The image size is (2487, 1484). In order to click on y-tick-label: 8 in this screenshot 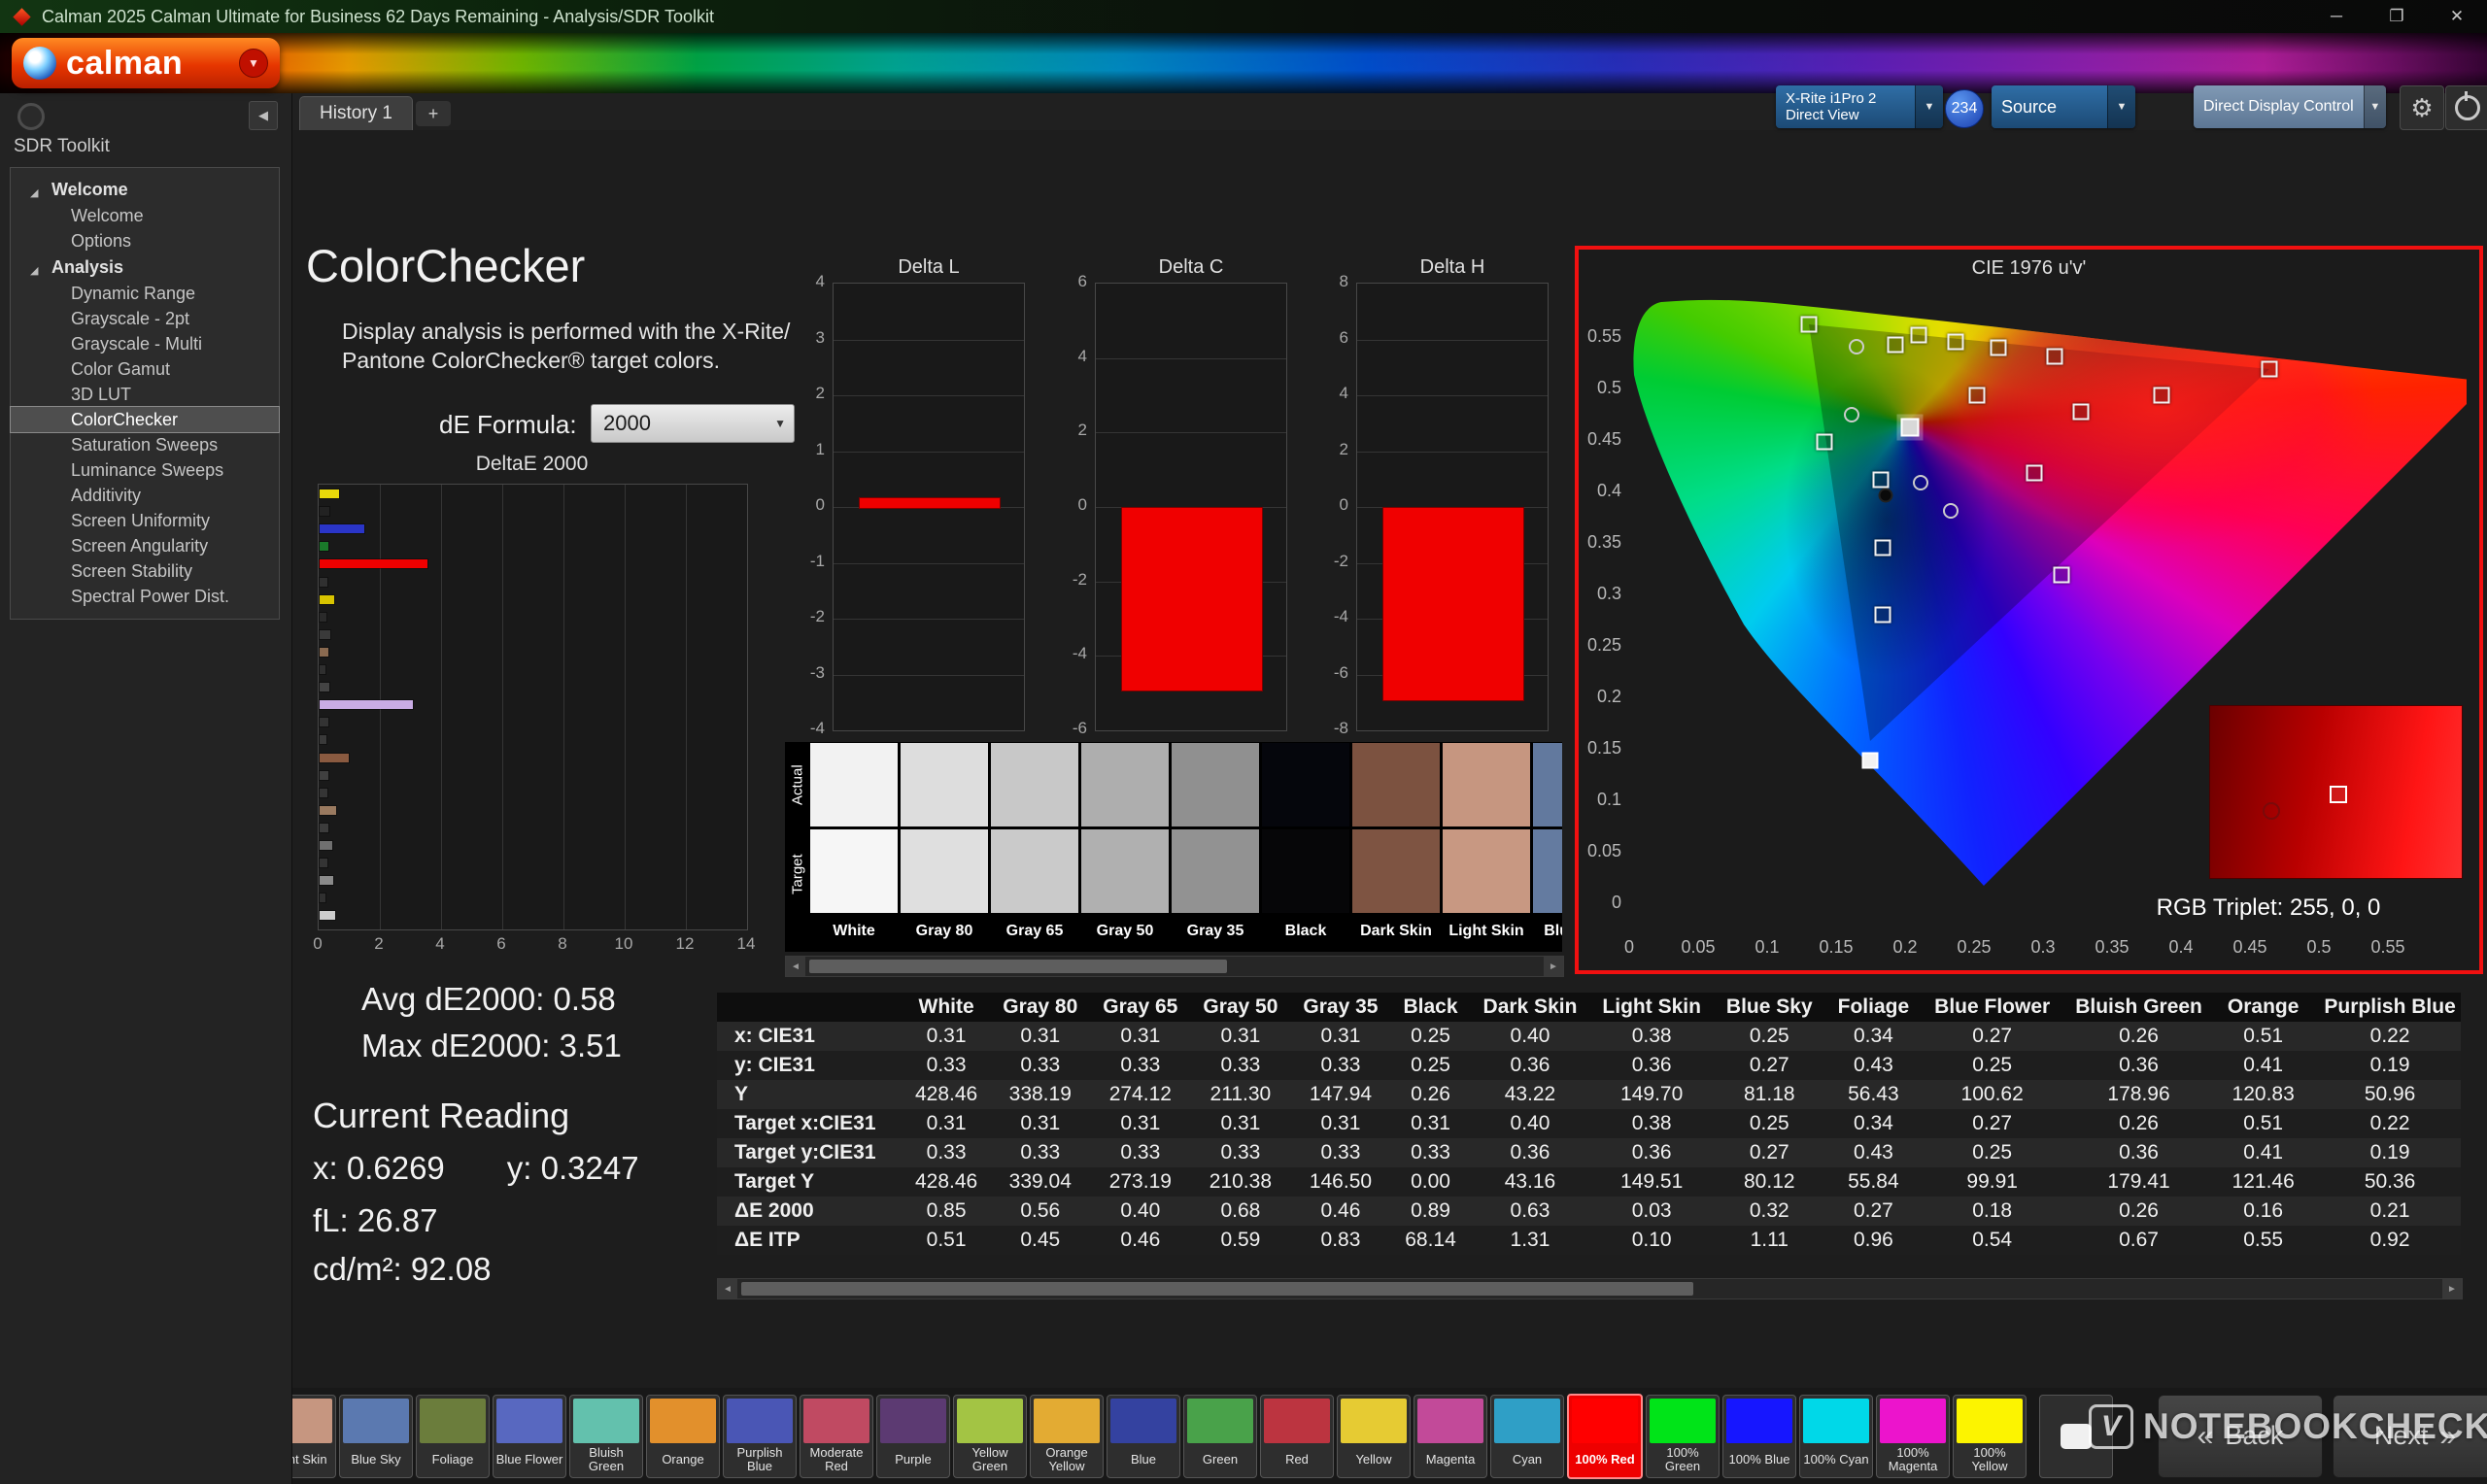, I will do `click(1343, 281)`.